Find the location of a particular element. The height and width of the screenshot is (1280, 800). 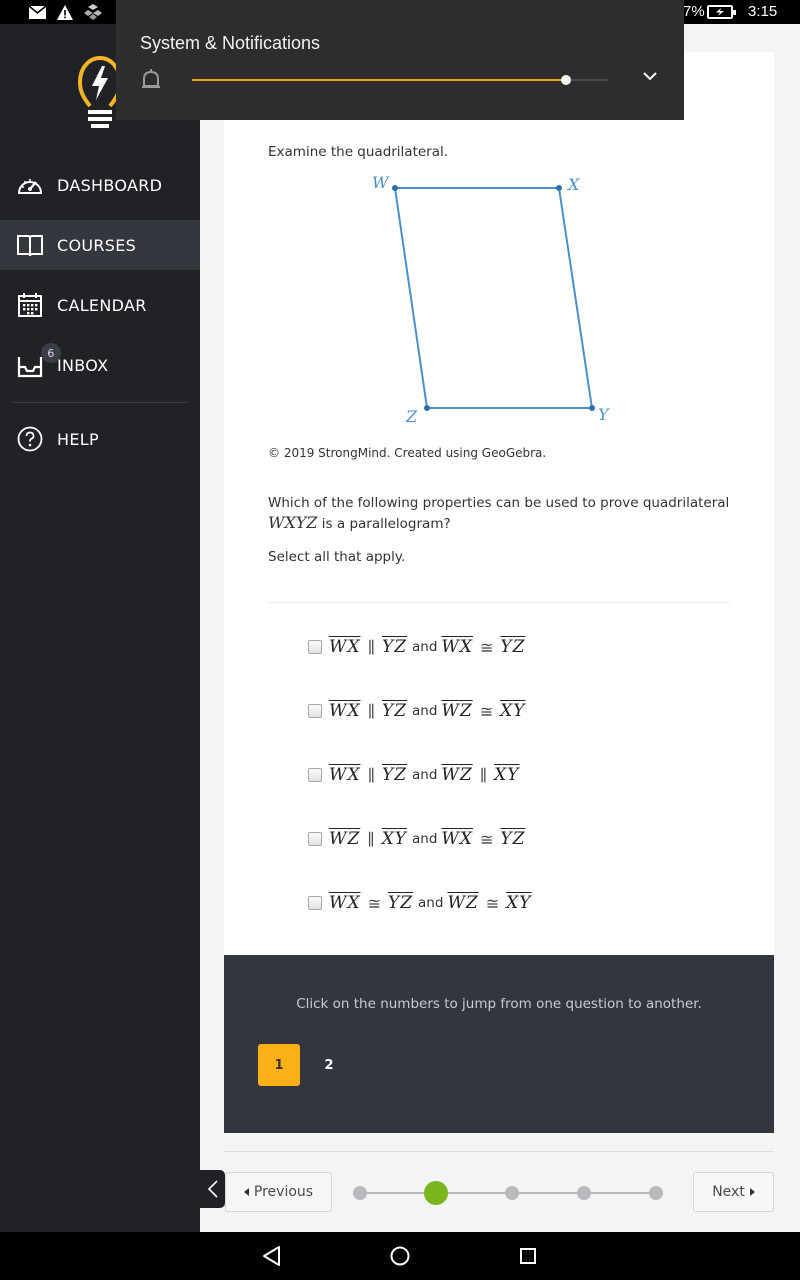

mail-icon is located at coordinates (37, 12).